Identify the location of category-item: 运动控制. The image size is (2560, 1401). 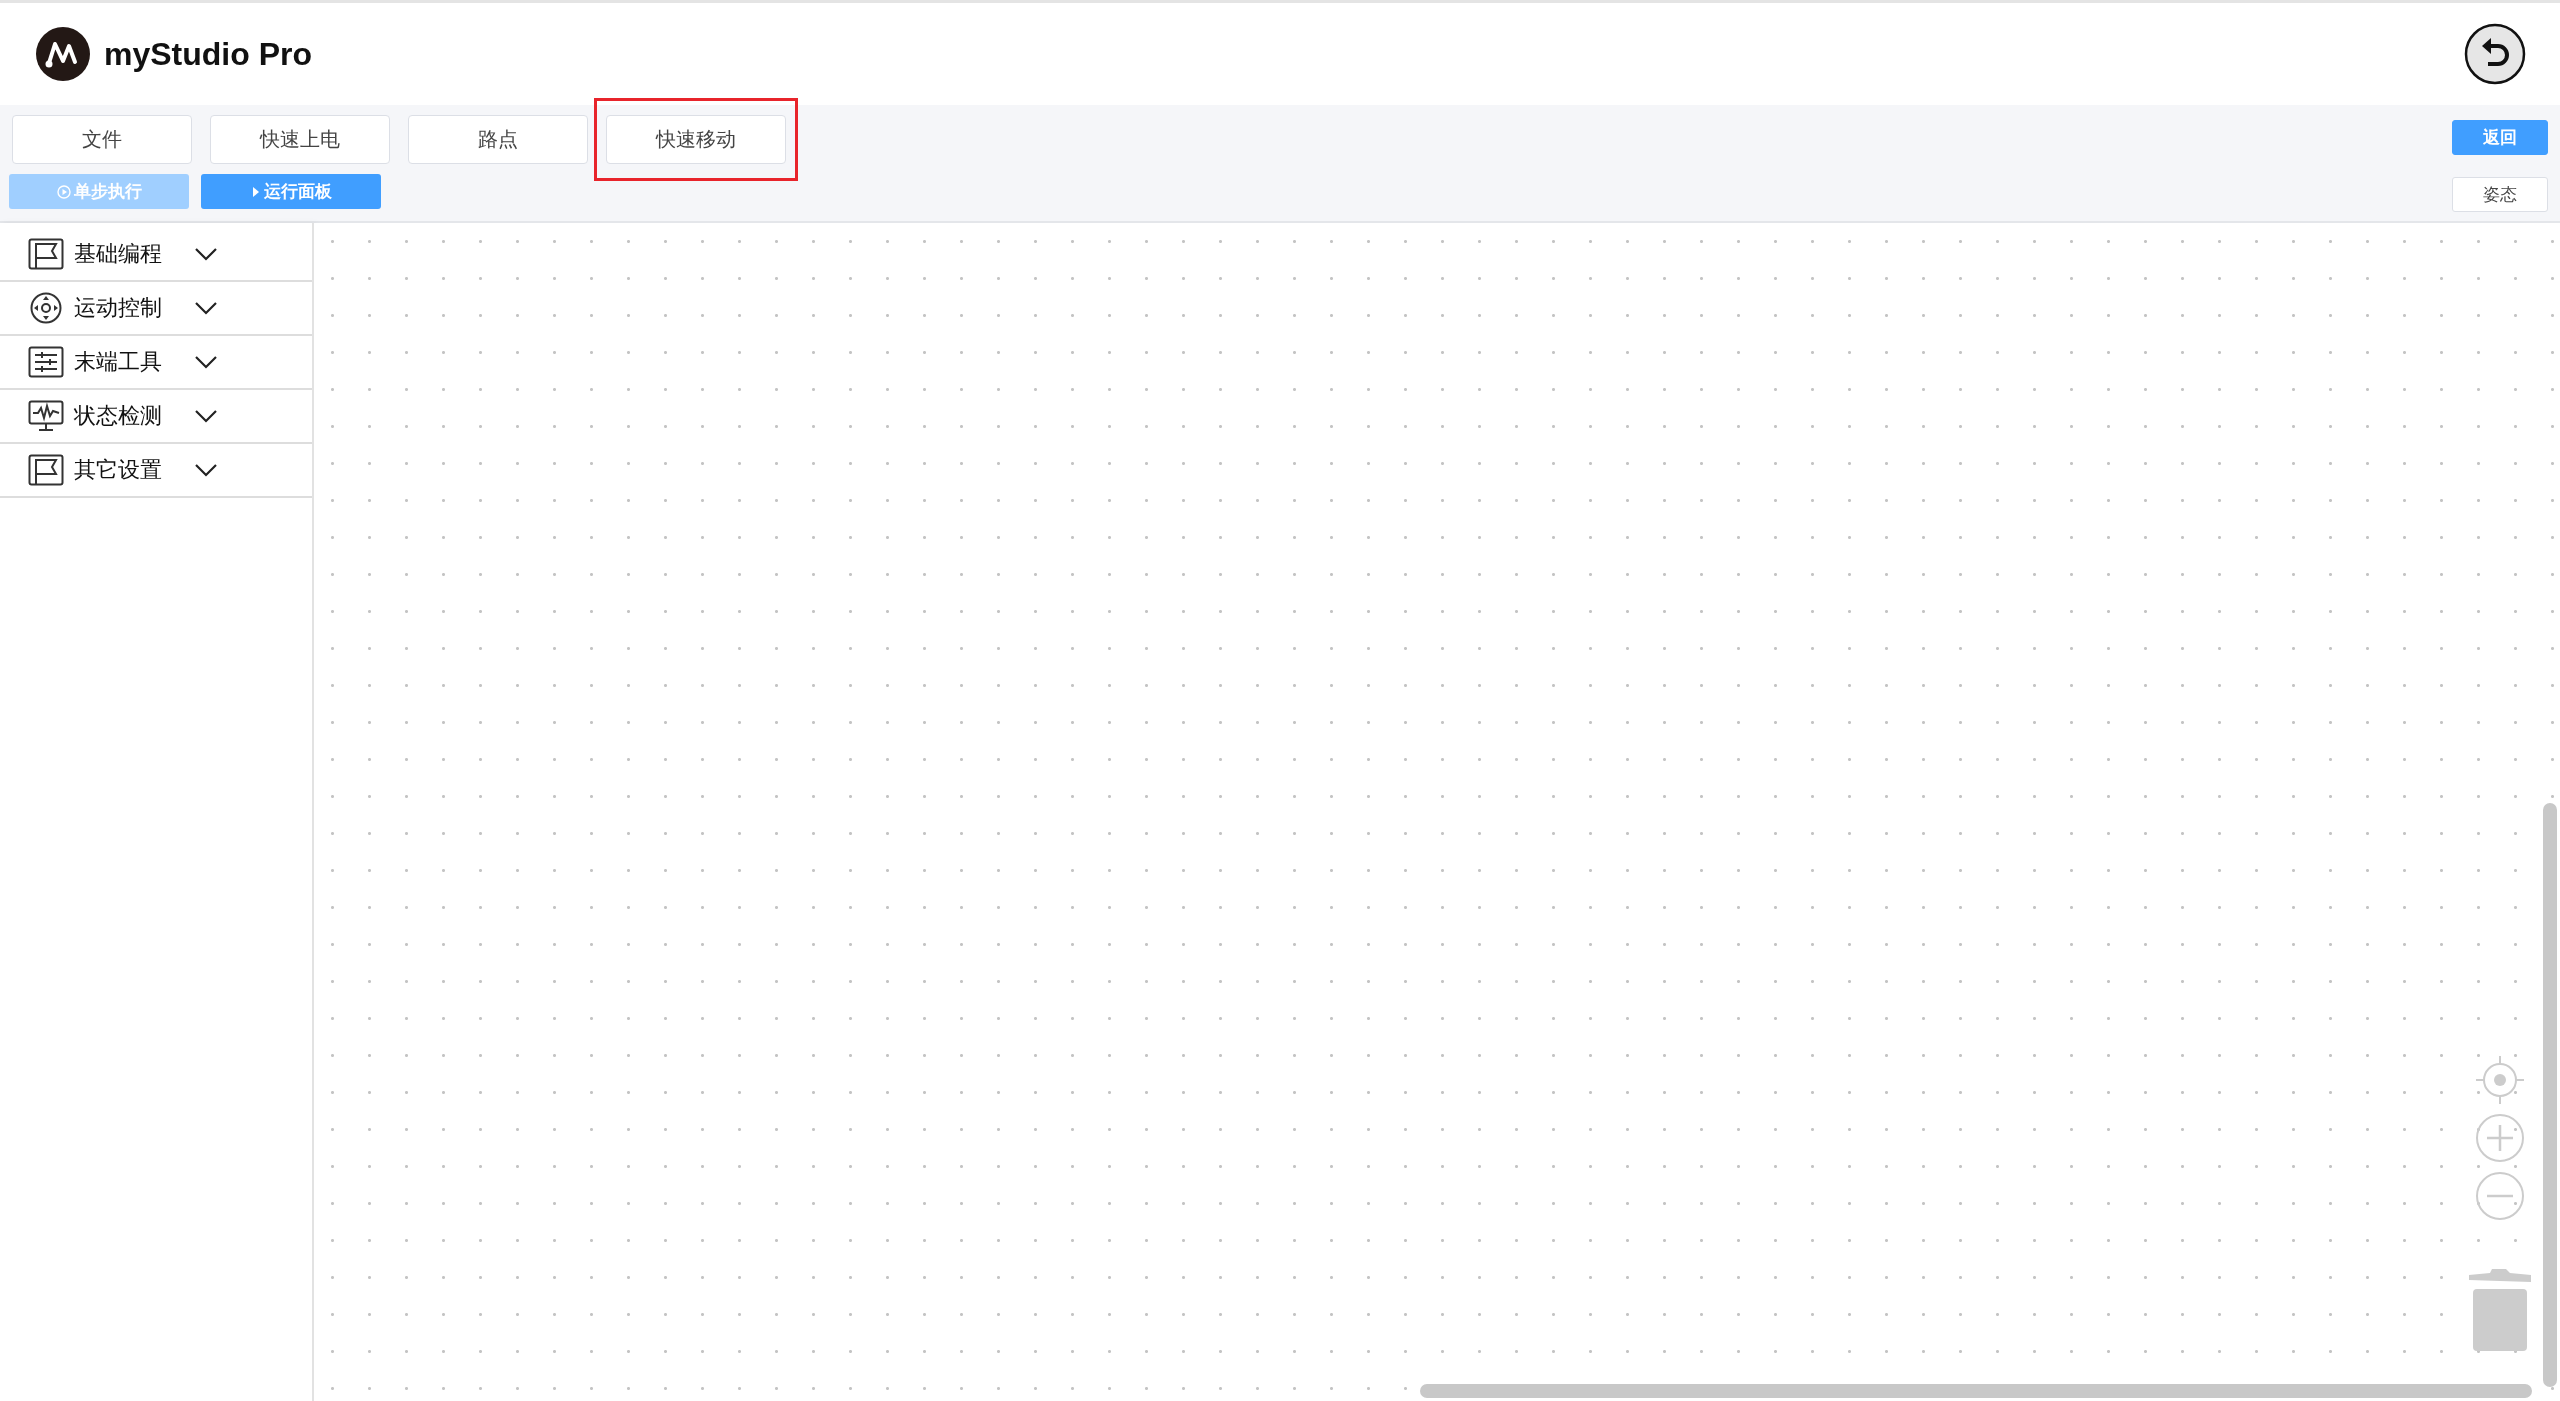
(156, 309).